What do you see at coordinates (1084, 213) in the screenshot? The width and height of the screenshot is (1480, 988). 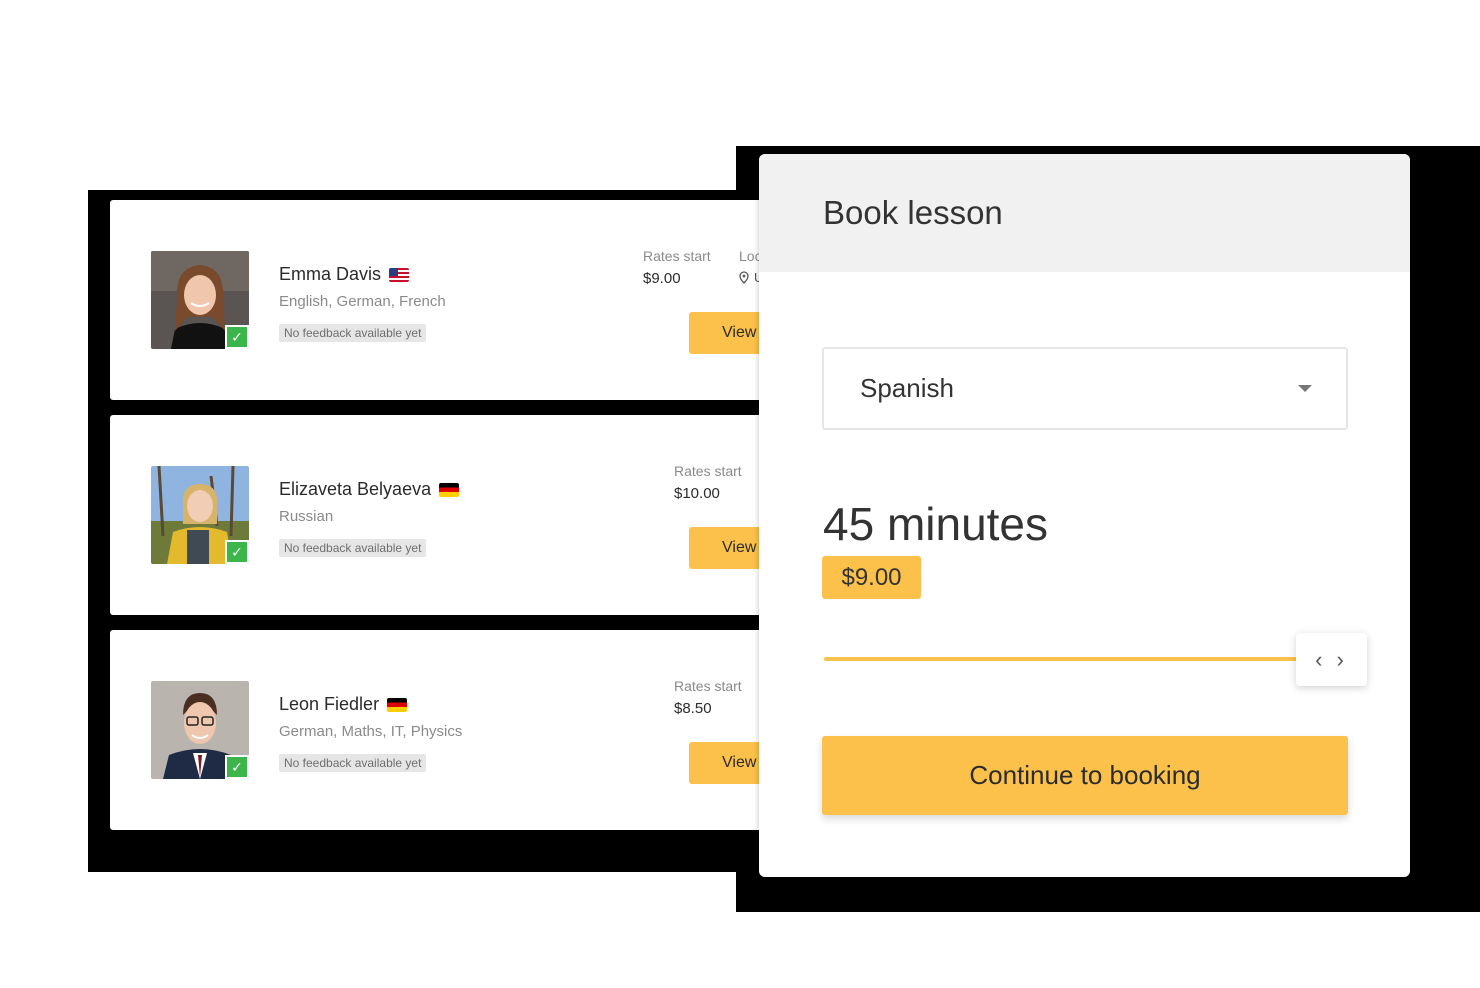 I see `panel-header: Book lesson` at bounding box center [1084, 213].